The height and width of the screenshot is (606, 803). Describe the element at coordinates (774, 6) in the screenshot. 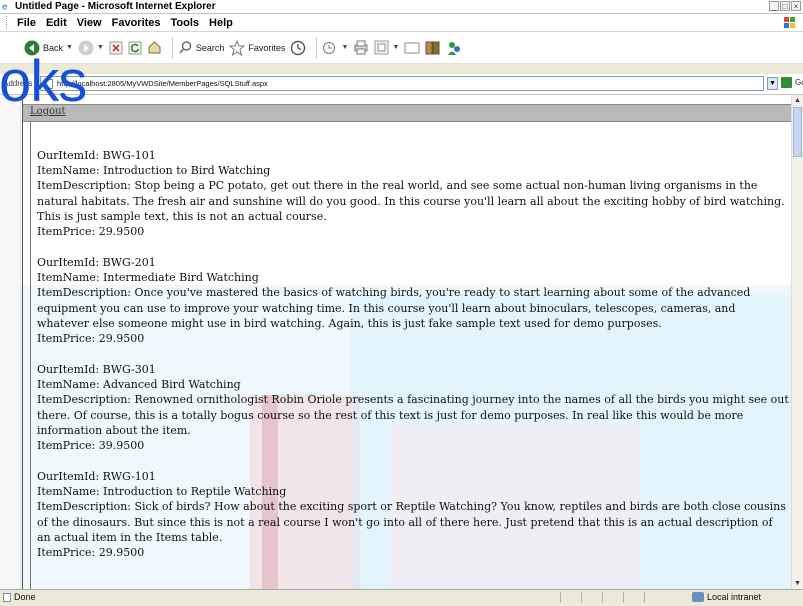

I see `minimize-button: _` at that location.